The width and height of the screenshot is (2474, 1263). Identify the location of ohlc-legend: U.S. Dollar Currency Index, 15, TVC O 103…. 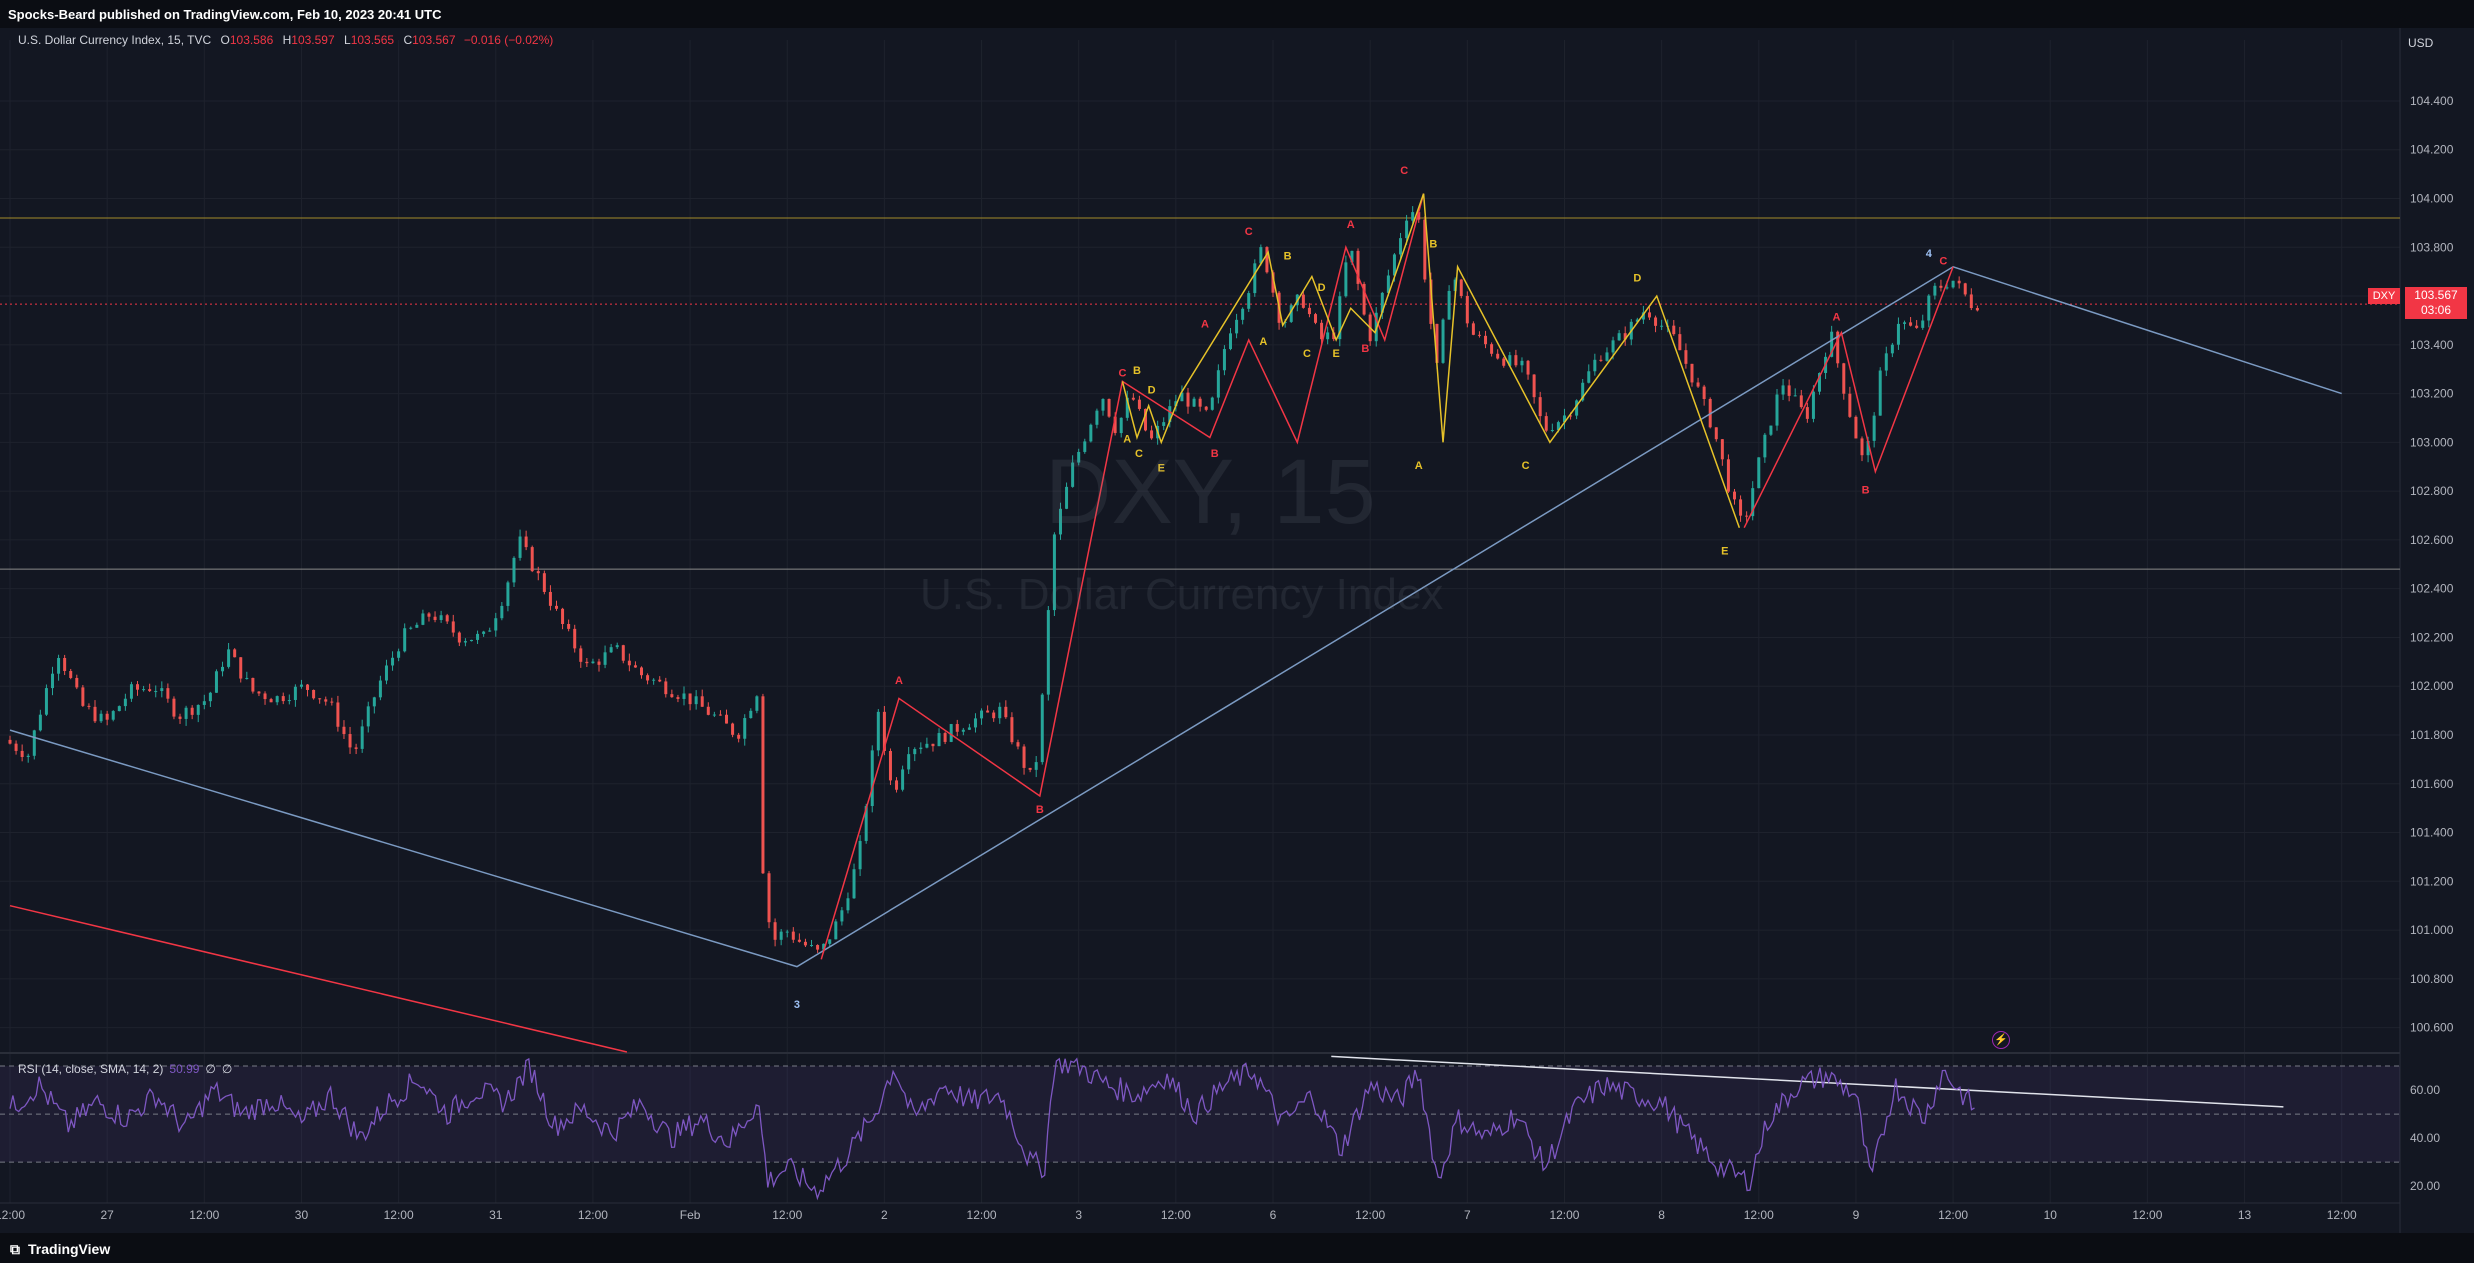
(285, 40).